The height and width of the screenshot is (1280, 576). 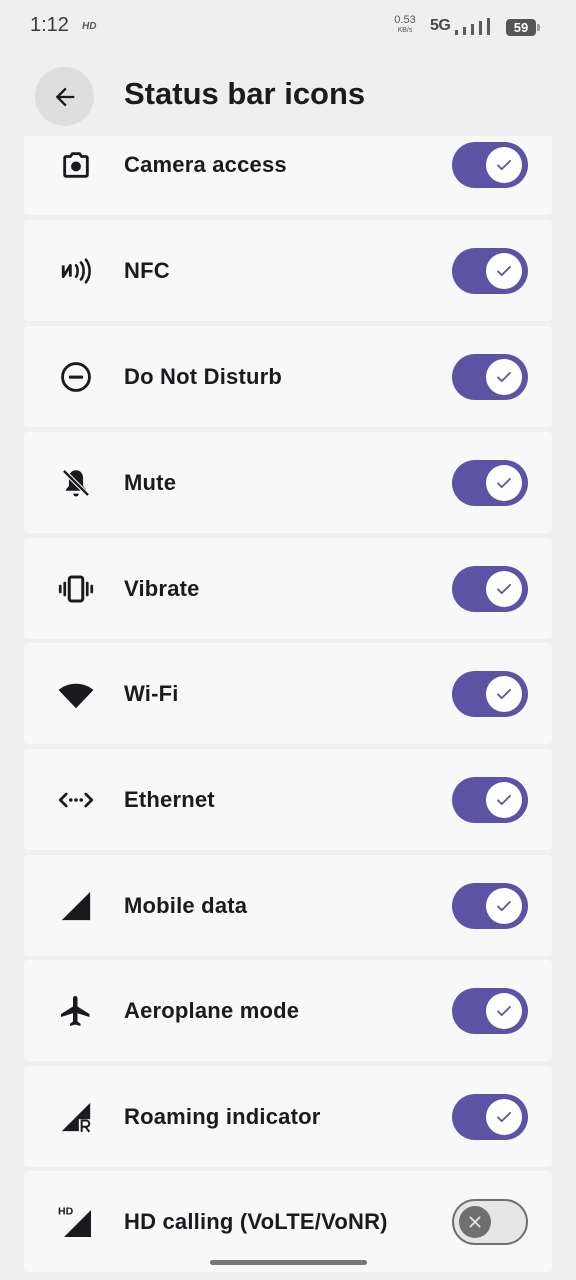 I want to click on status-time: 1:12, so click(x=49, y=25).